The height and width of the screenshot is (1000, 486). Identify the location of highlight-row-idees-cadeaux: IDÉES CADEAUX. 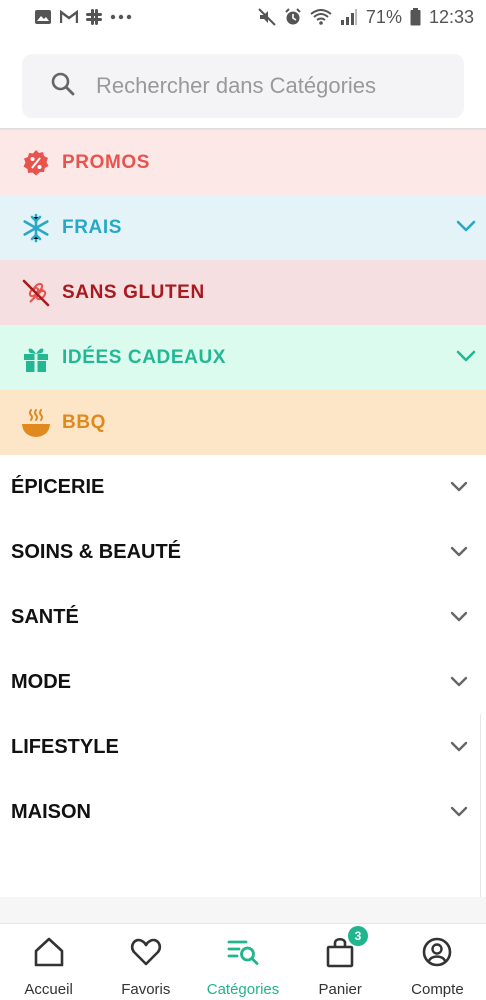
(243, 357).